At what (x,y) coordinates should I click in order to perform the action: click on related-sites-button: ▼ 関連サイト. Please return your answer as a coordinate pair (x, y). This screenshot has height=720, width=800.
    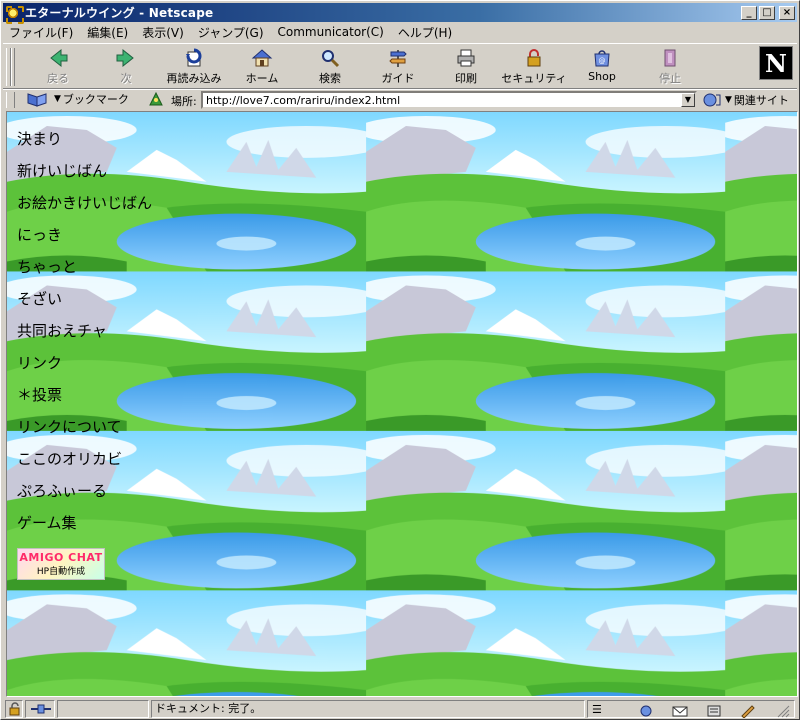
    Looking at the image, I should click on (746, 100).